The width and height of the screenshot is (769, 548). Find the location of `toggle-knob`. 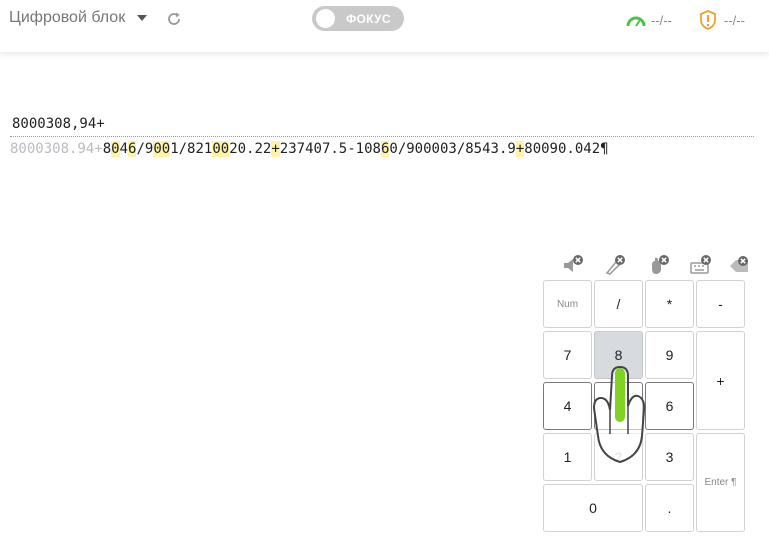

toggle-knob is located at coordinates (325, 18).